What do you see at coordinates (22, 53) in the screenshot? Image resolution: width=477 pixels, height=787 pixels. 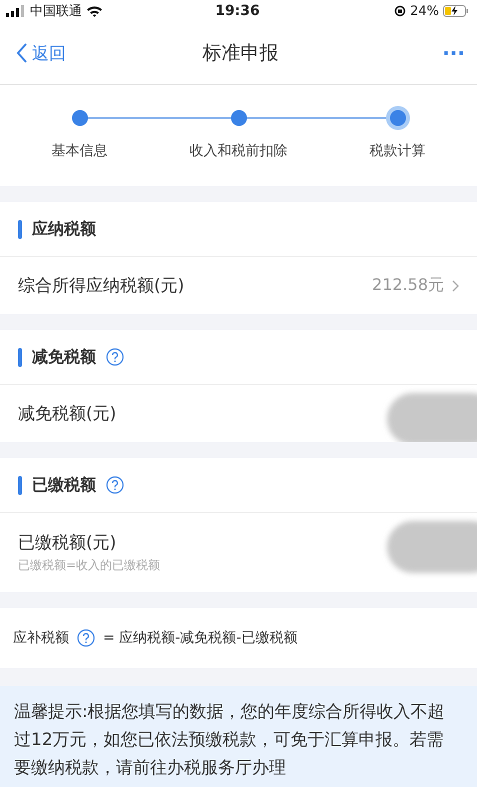 I see `chevron-left-icon` at bounding box center [22, 53].